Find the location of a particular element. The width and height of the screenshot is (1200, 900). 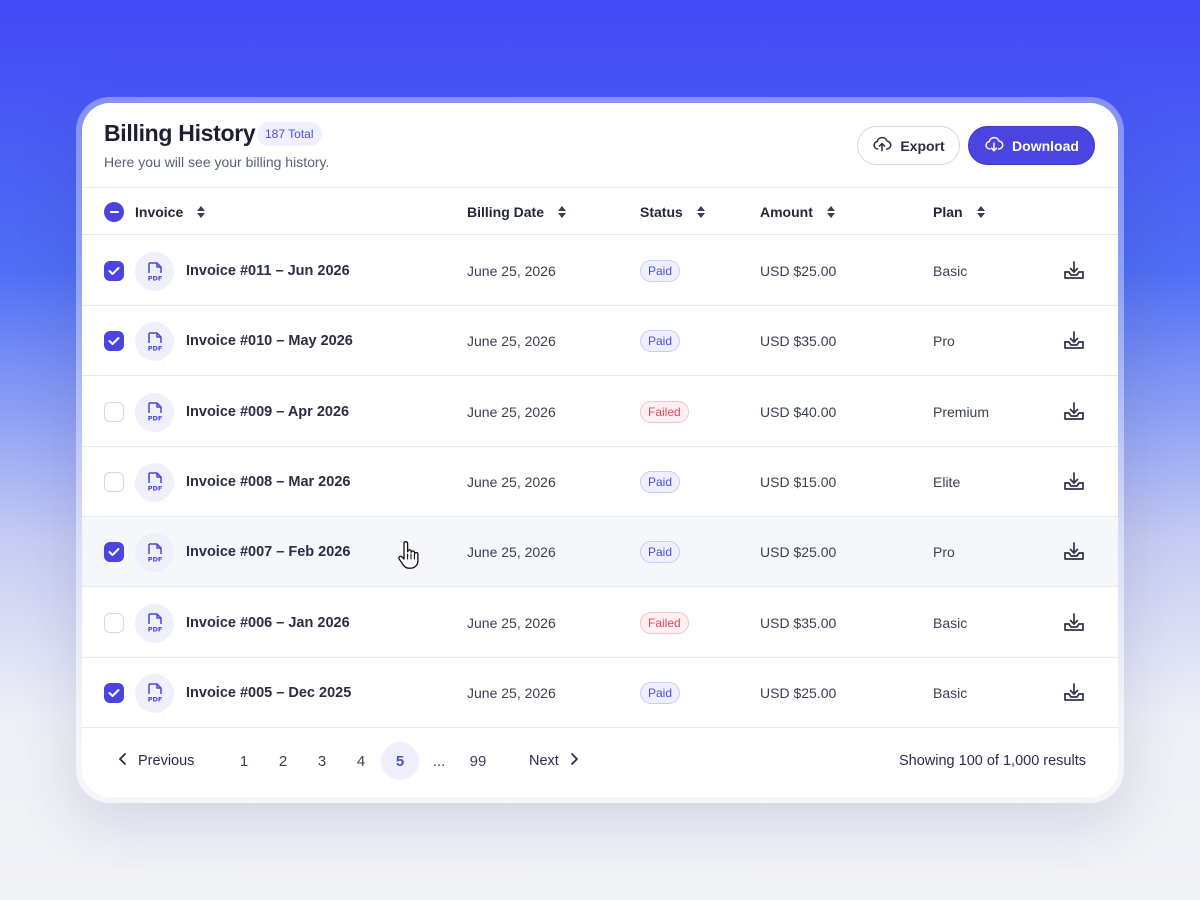

previous-label: Previous is located at coordinates (166, 761).